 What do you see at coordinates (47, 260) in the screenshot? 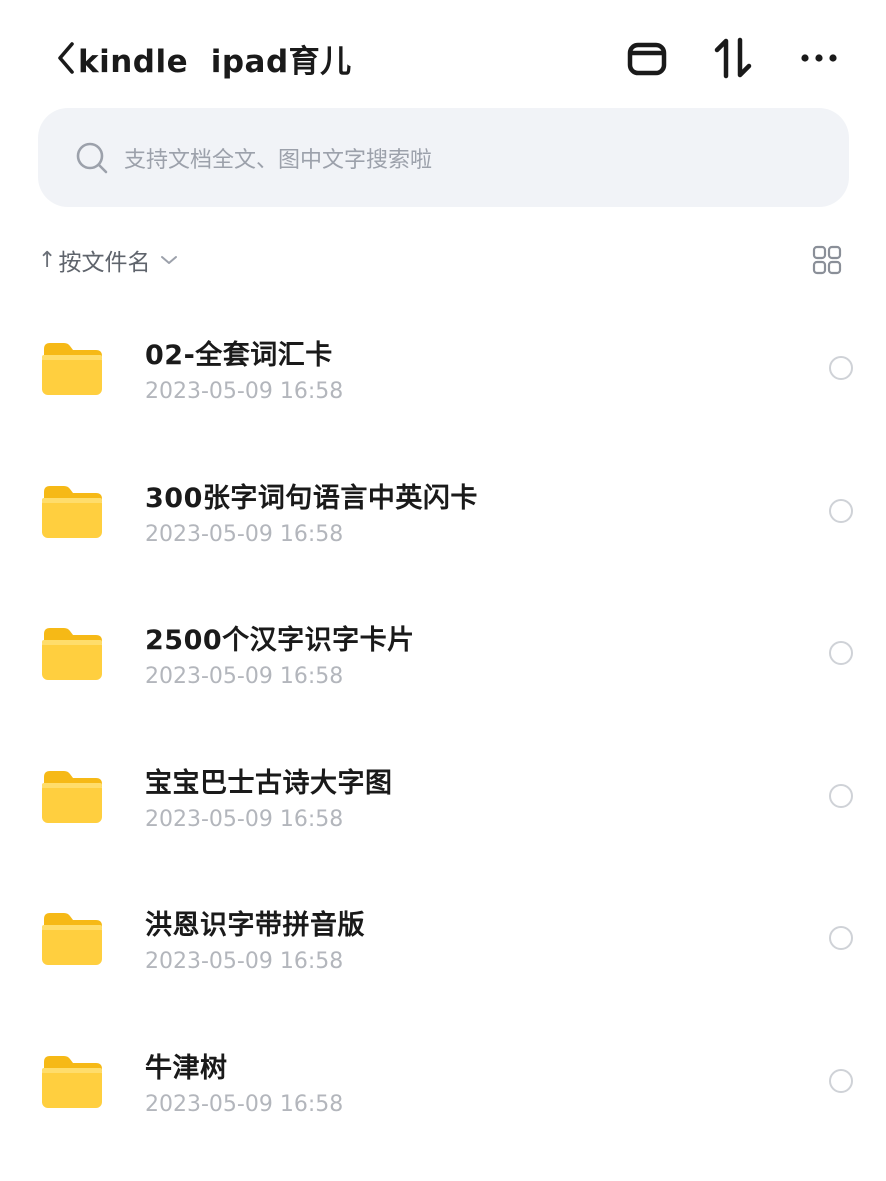
I see `sort-direction-icon: ↑` at bounding box center [47, 260].